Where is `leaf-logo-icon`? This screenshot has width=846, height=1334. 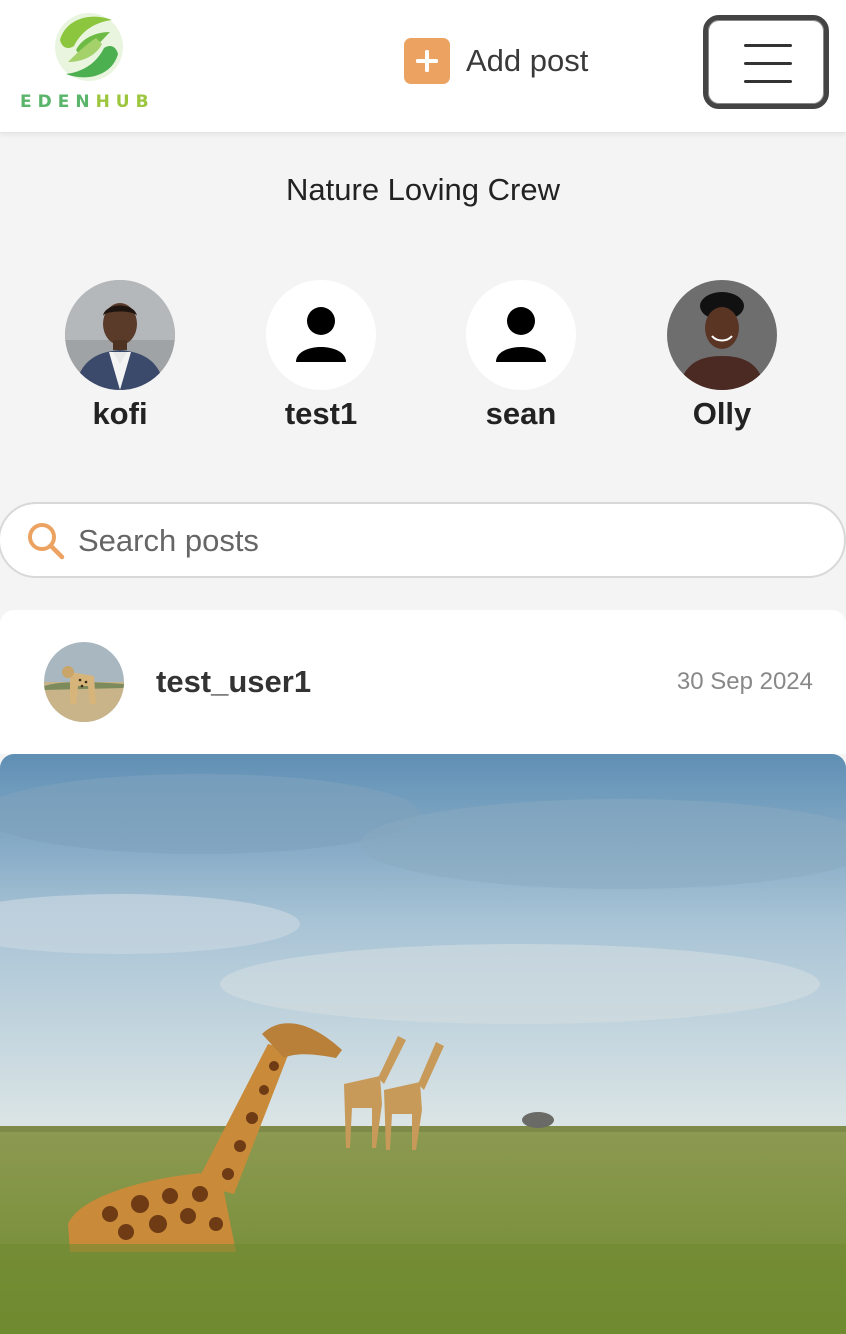
leaf-logo-icon is located at coordinates (89, 47).